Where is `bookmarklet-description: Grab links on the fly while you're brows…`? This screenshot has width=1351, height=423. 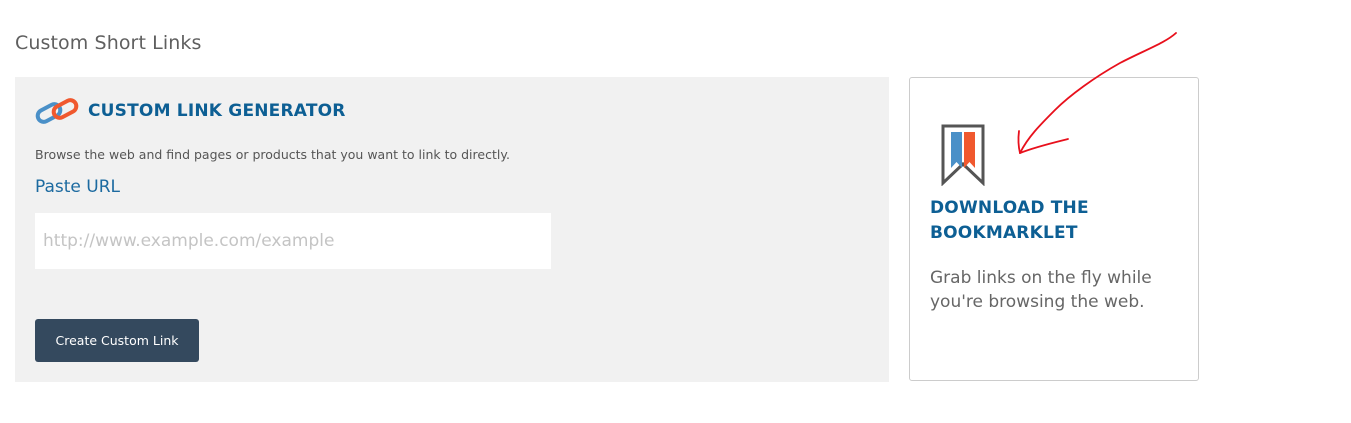
bookmarklet-description: Grab links on the fly while you're brows… is located at coordinates (1041, 290).